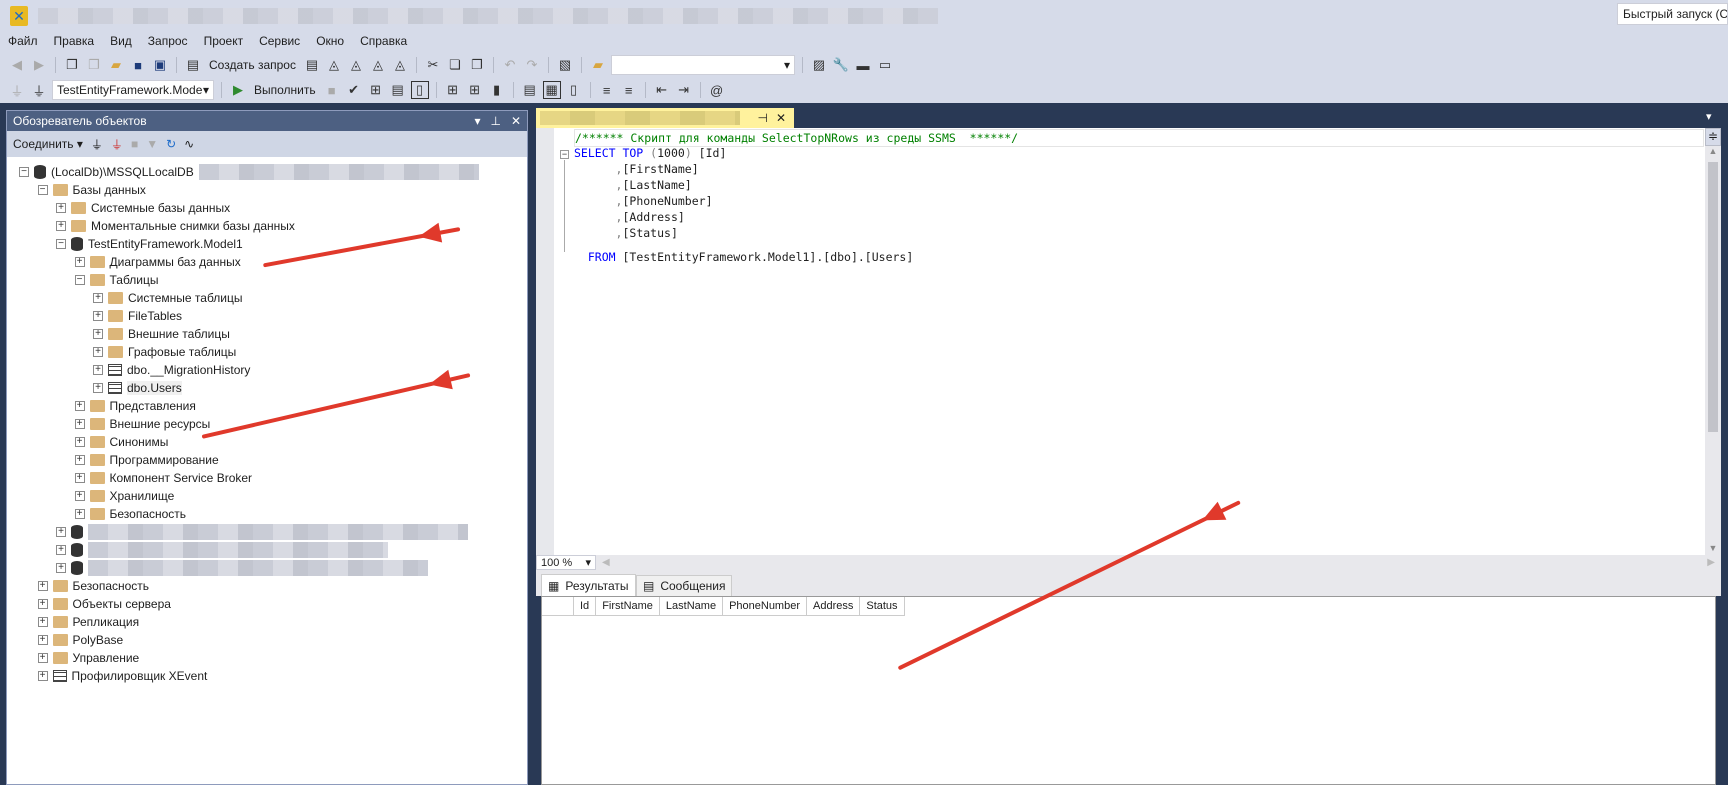  Describe the element at coordinates (558, 606) in the screenshot. I see `row-selector-header` at that location.